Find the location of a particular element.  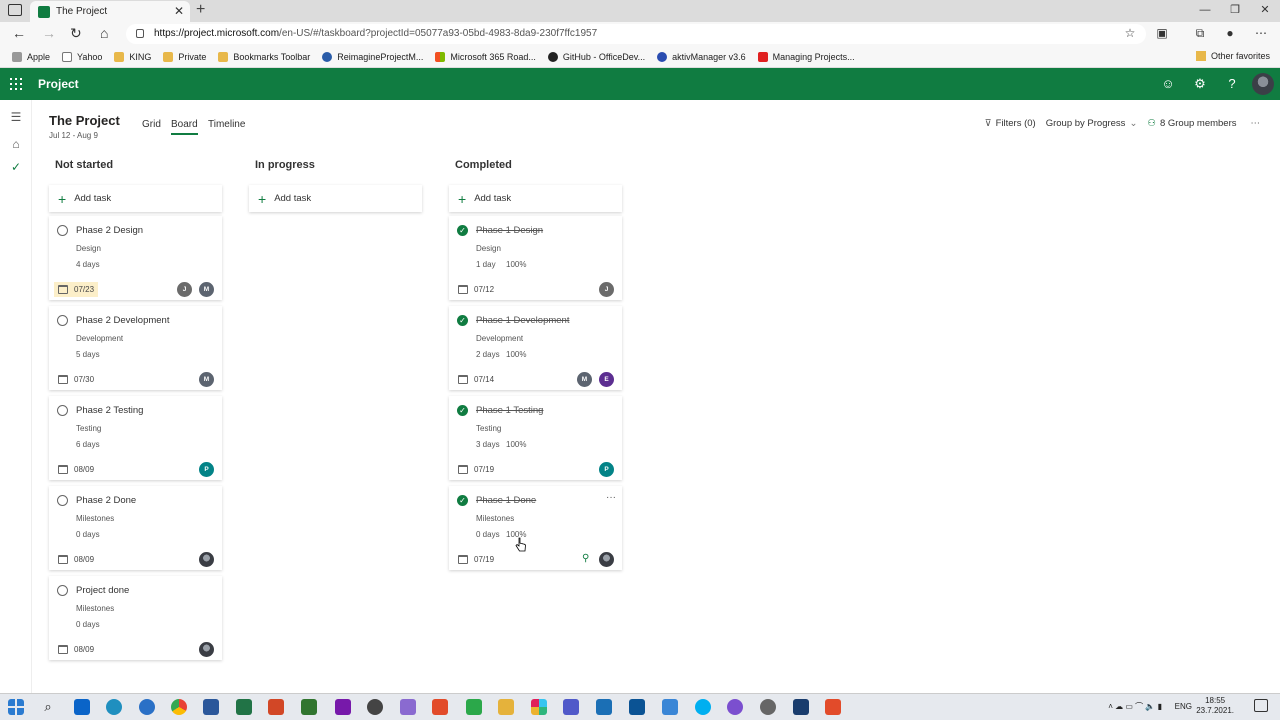

bookmark-yahoo: Yahoo is located at coordinates (82, 56).